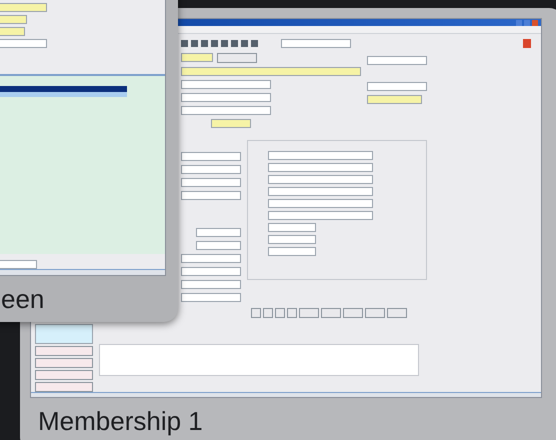  Describe the element at coordinates (64, 334) in the screenshot. I see `photo-placeholder` at that location.